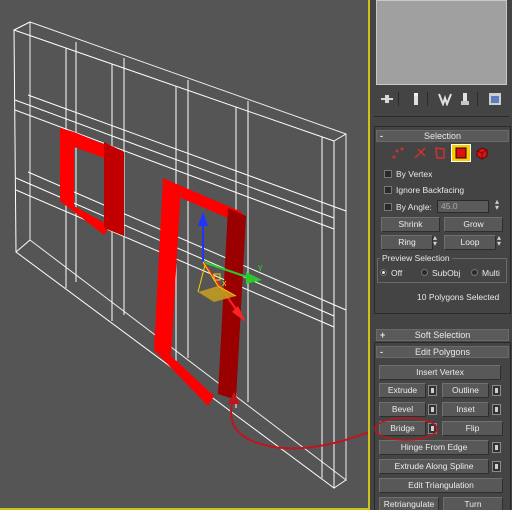 This screenshot has width=512, height=510. Describe the element at coordinates (441, 485) in the screenshot. I see `edit-triangulation-button: Edit Triangulation` at that location.